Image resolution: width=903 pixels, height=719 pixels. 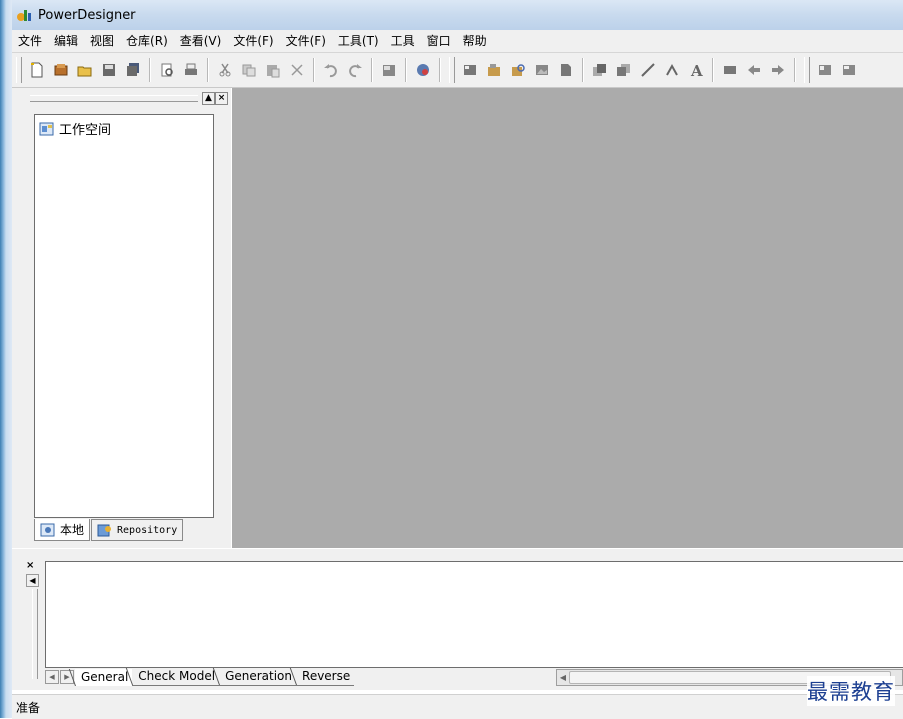 What do you see at coordinates (849, 70) in the screenshot?
I see `grid2-icon` at bounding box center [849, 70].